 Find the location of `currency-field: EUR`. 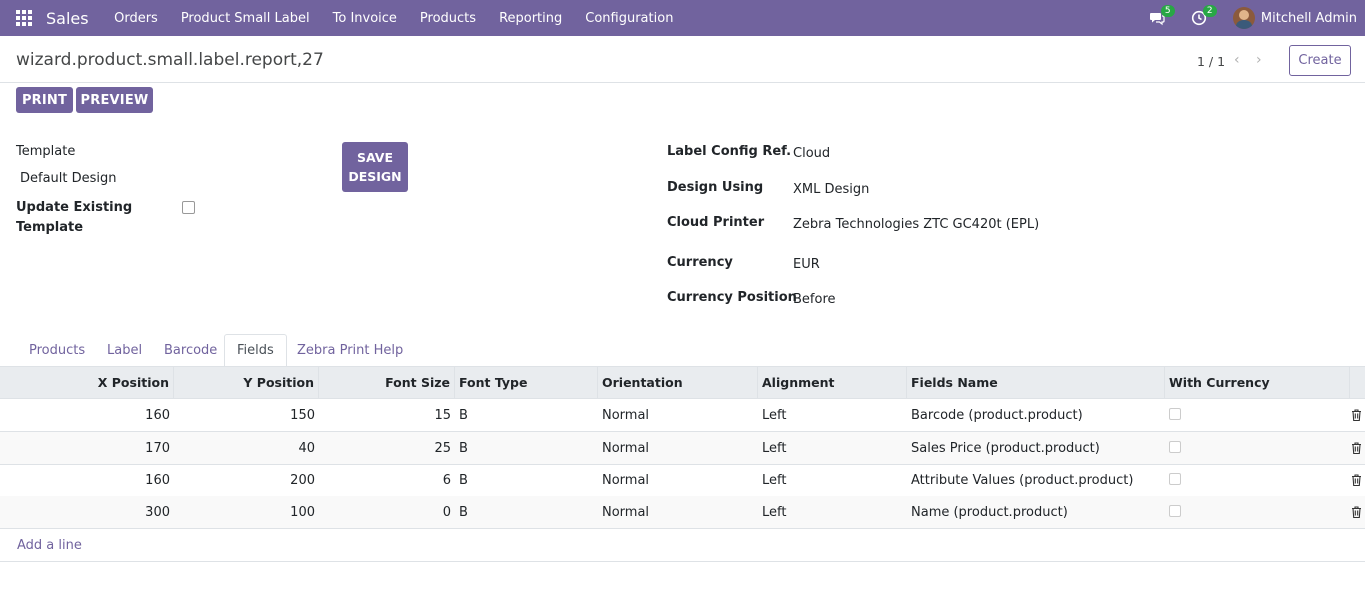

currency-field: EUR is located at coordinates (806, 264).